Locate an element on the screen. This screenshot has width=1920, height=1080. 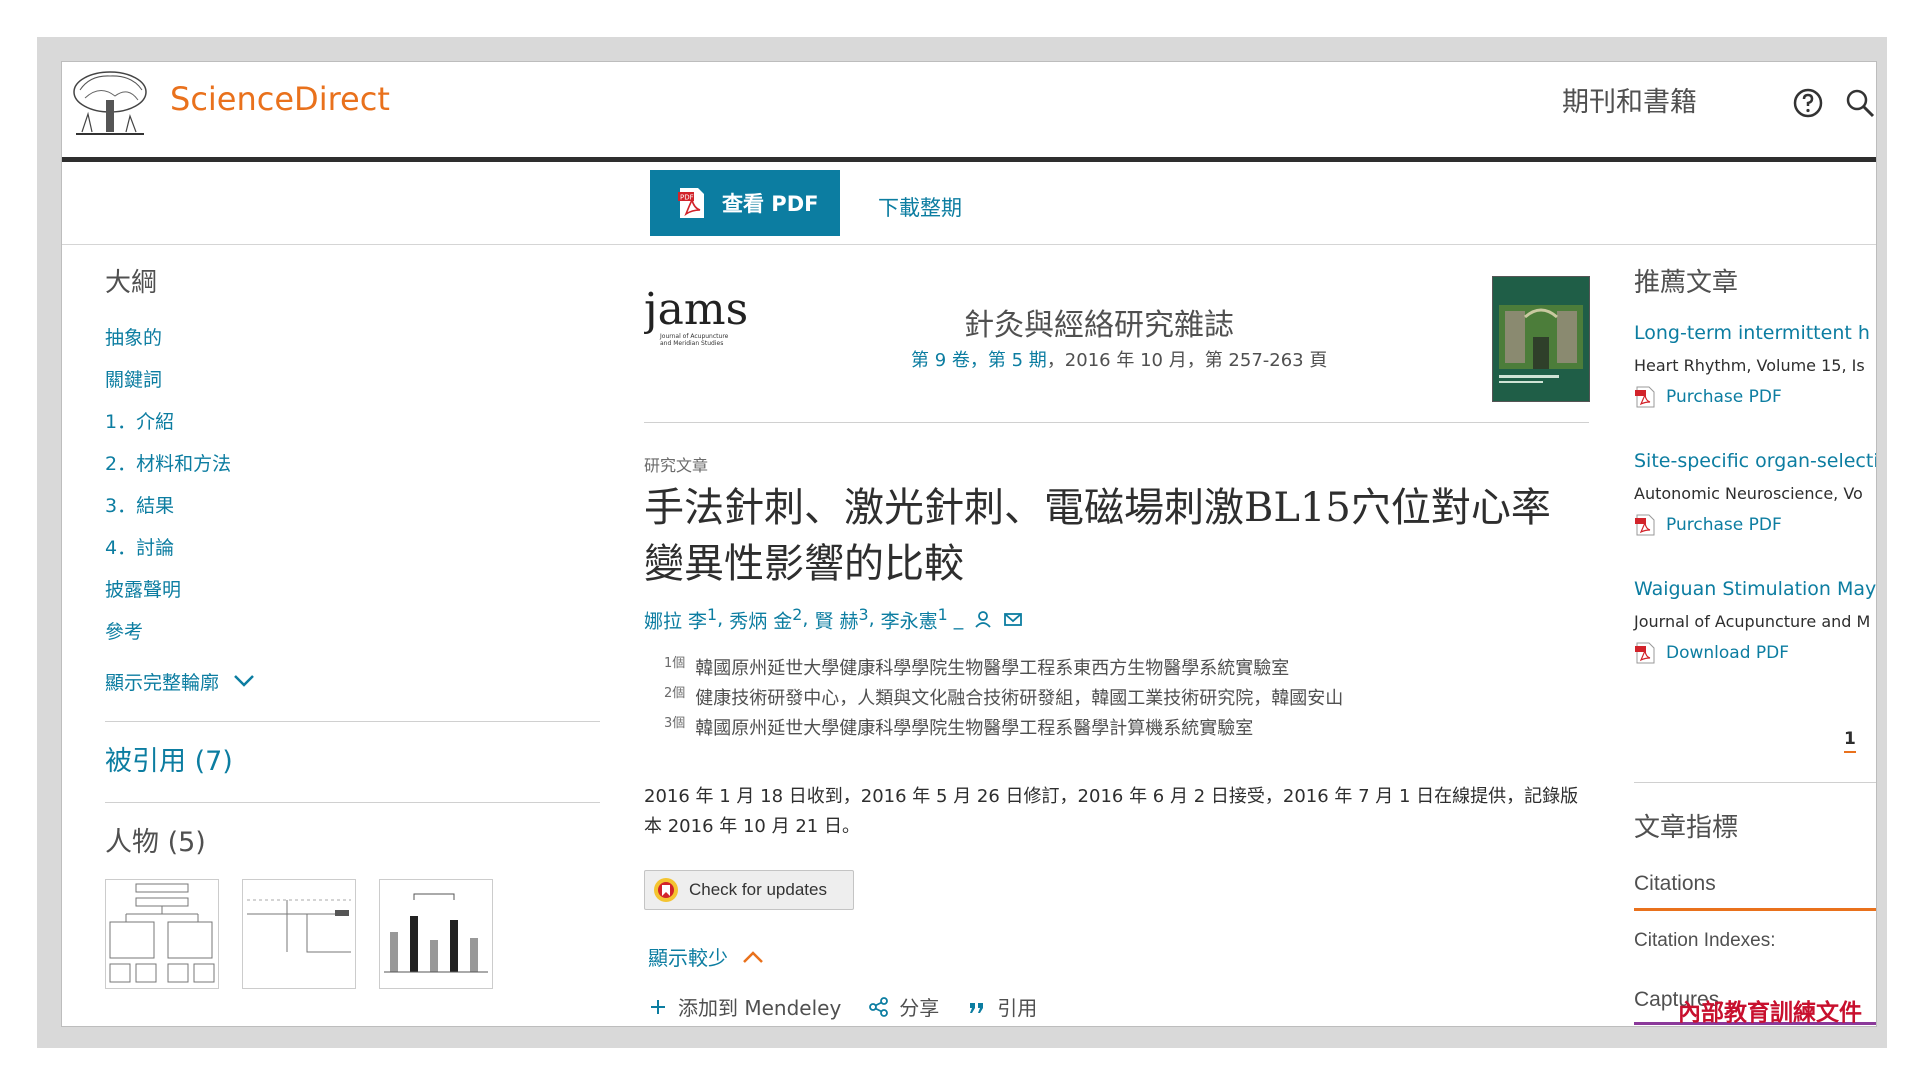
tree-logo-icon is located at coordinates (110, 105).